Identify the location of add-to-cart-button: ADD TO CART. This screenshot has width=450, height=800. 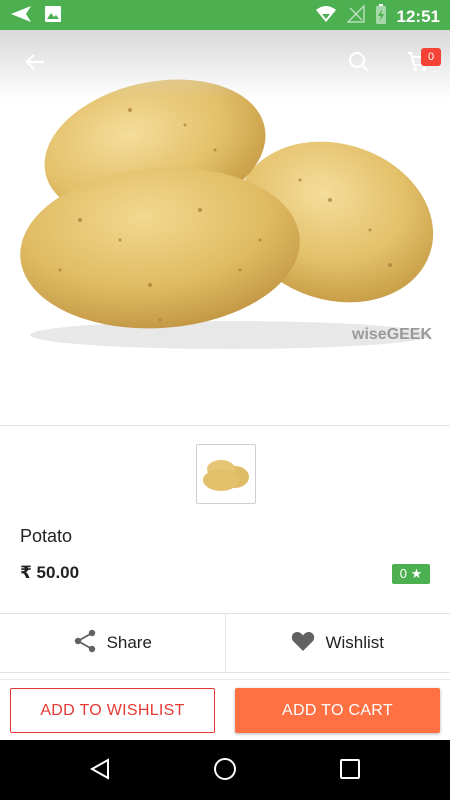
(337, 710).